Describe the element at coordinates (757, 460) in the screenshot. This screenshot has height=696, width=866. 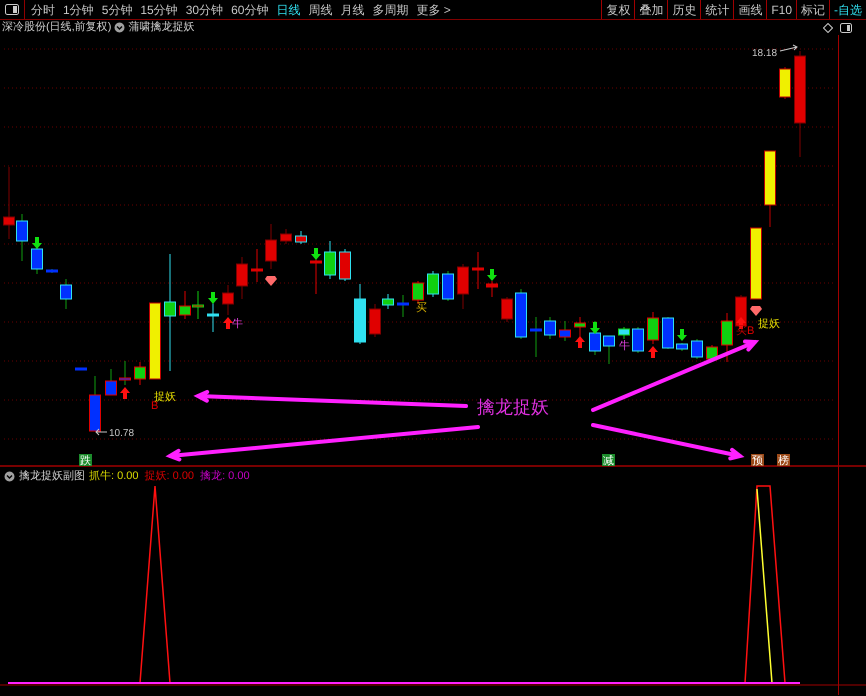
I see `signal-tag: 预` at that location.